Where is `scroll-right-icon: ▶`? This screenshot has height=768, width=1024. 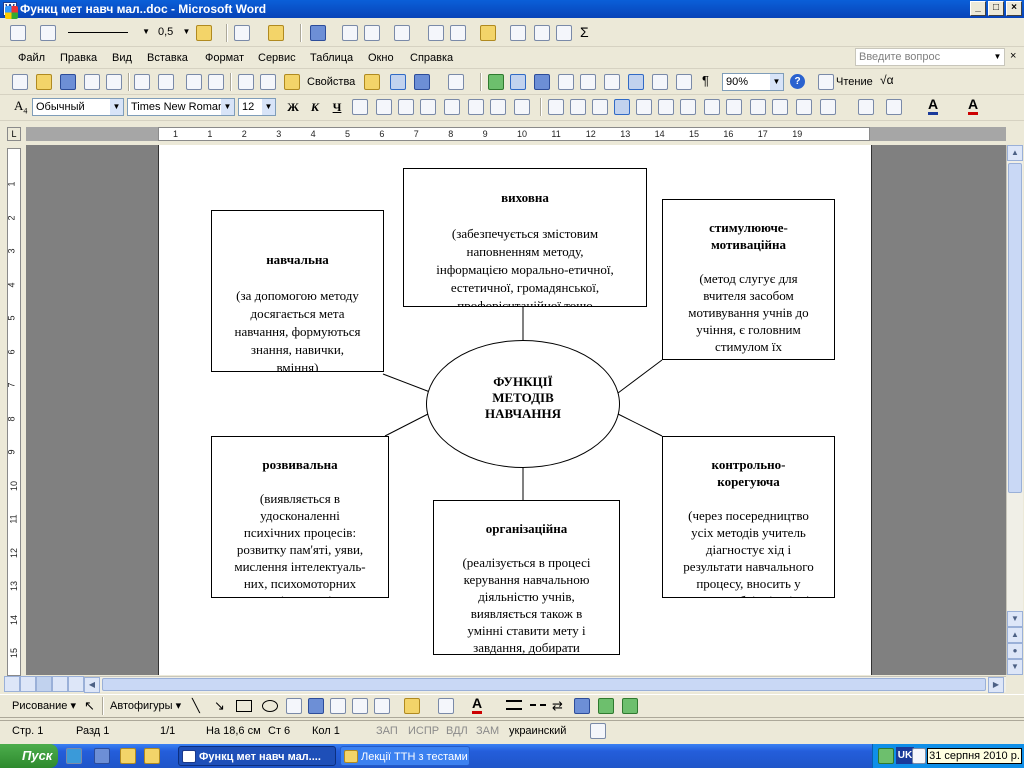
scroll-right-icon: ▶ is located at coordinates (996, 685).